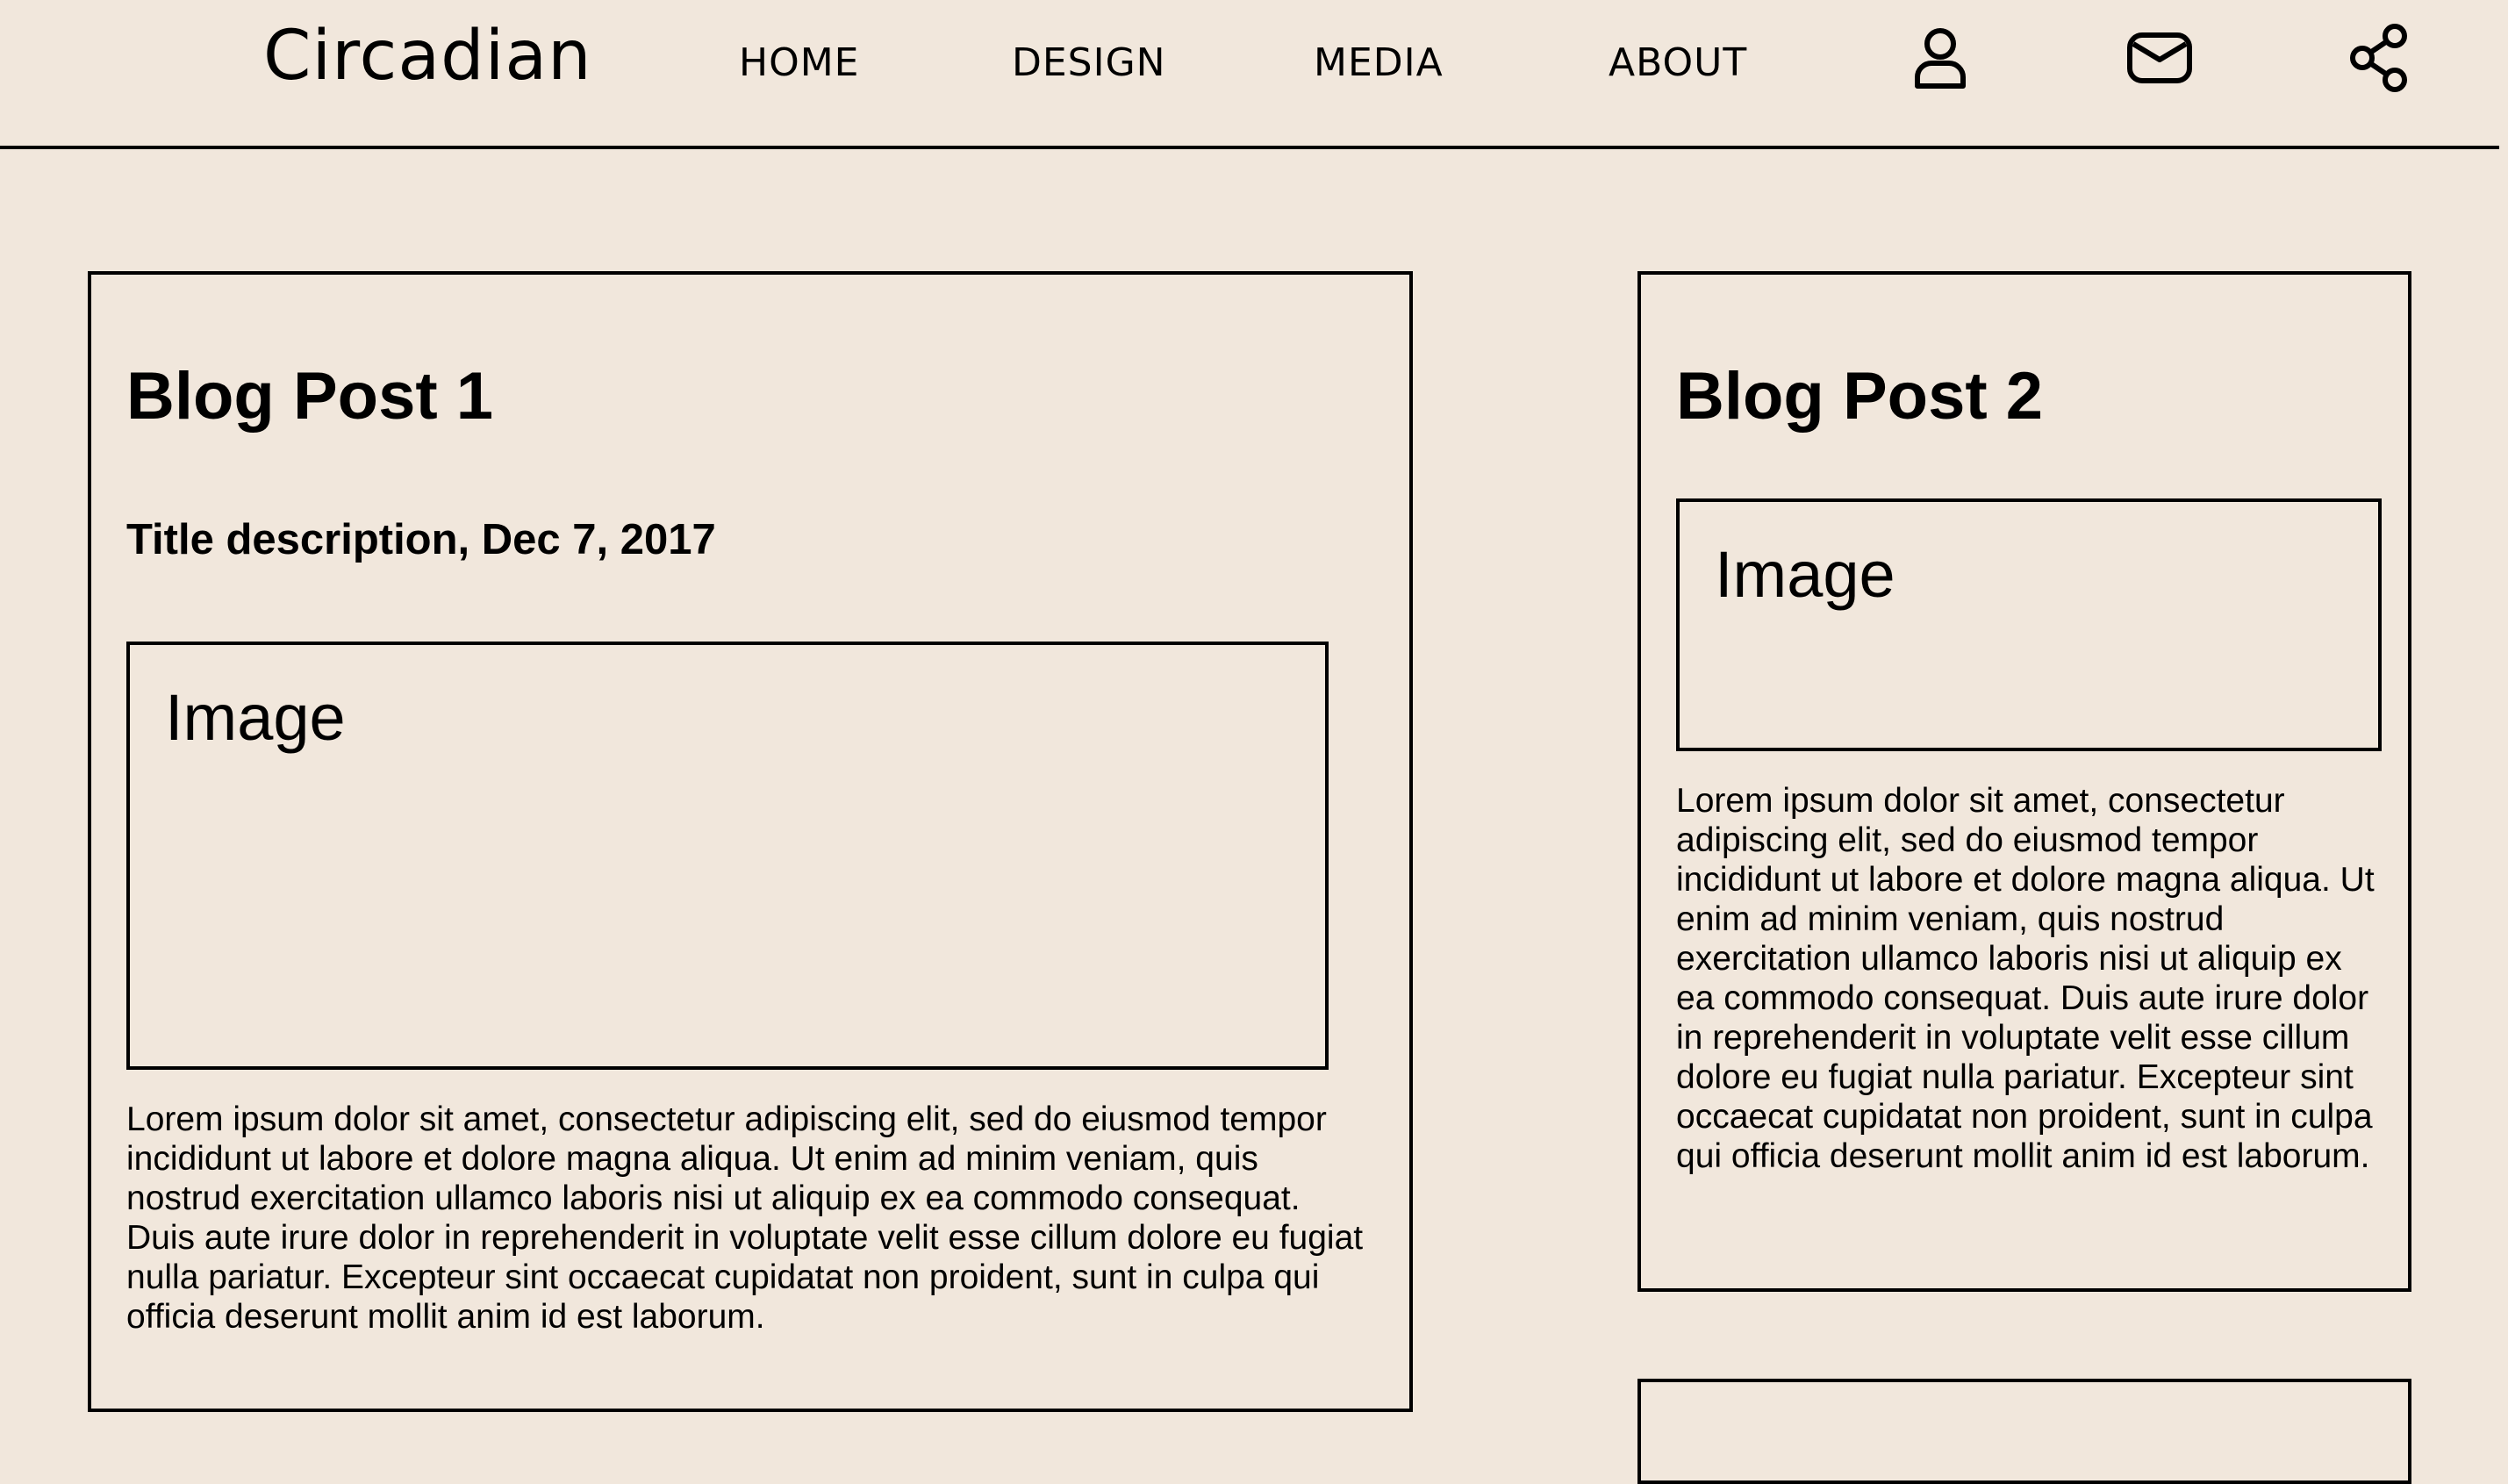 Image resolution: width=2508 pixels, height=1484 pixels. What do you see at coordinates (1379, 63) in the screenshot?
I see `nav-media-link: MEDIA` at bounding box center [1379, 63].